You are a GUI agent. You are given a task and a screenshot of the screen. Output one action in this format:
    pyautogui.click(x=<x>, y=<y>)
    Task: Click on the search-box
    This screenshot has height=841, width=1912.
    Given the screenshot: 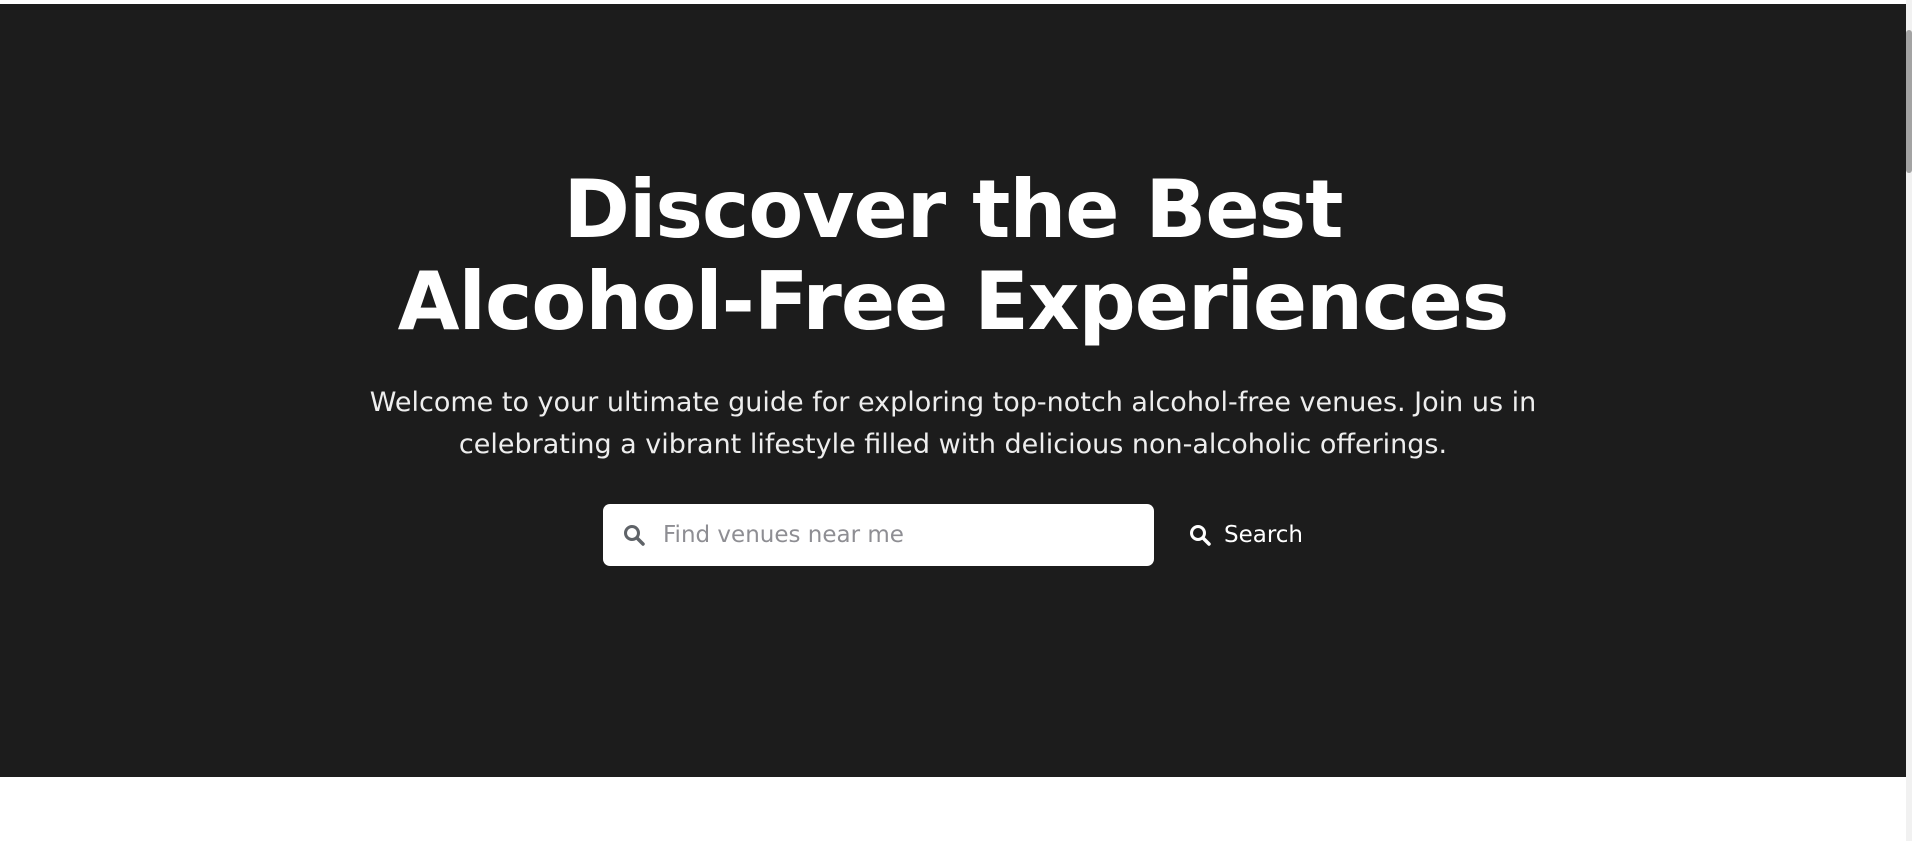 What is the action you would take?
    pyautogui.click(x=878, y=535)
    